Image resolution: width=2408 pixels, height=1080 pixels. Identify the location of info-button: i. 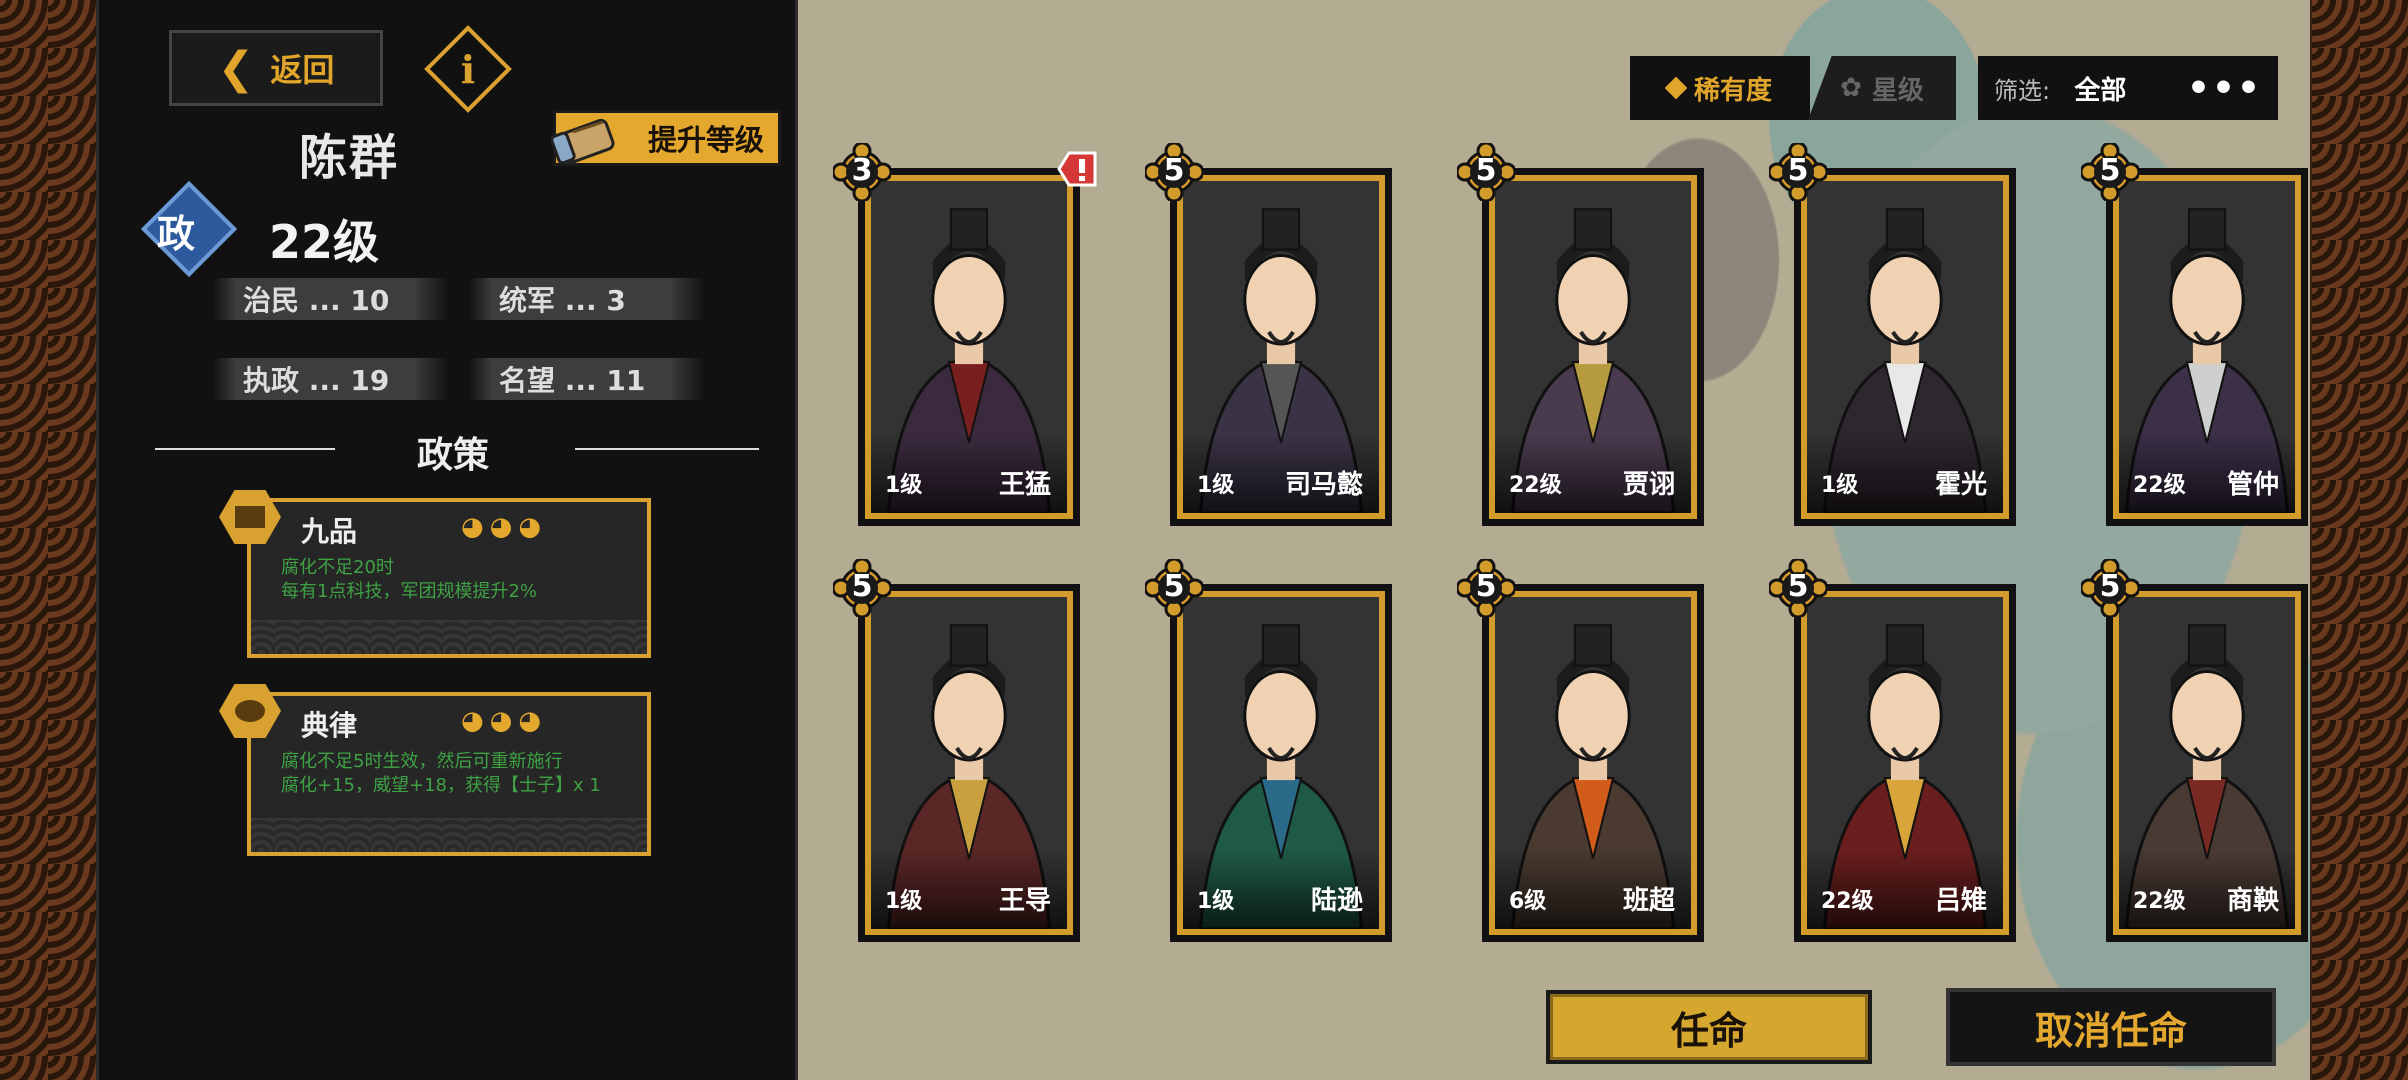
(468, 69).